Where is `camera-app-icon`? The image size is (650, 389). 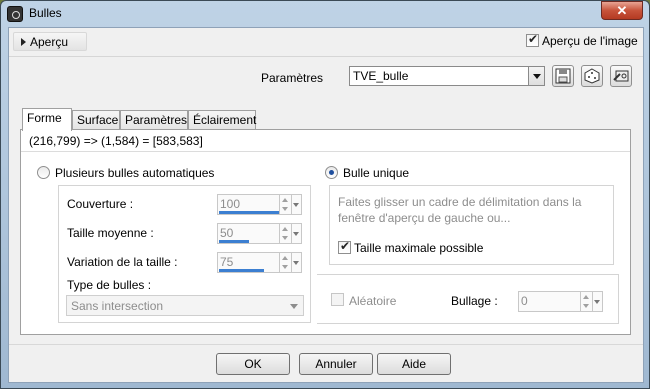
camera-app-icon is located at coordinates (15, 14).